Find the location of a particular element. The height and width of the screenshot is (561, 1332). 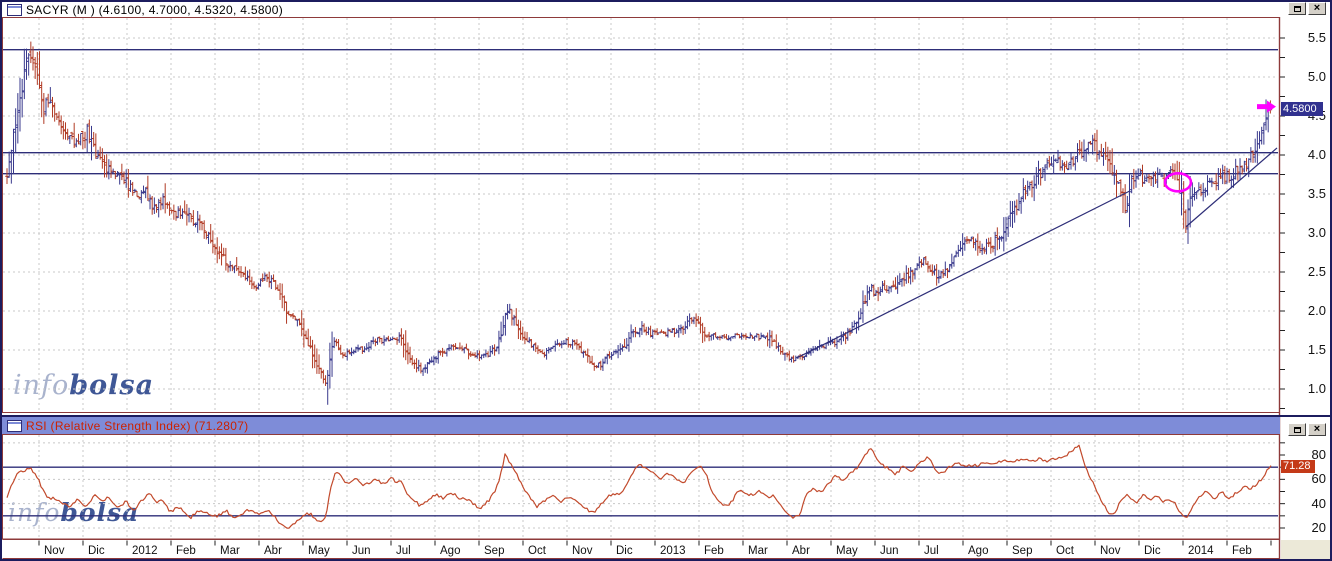

indicator-window-icon is located at coordinates (14, 425).